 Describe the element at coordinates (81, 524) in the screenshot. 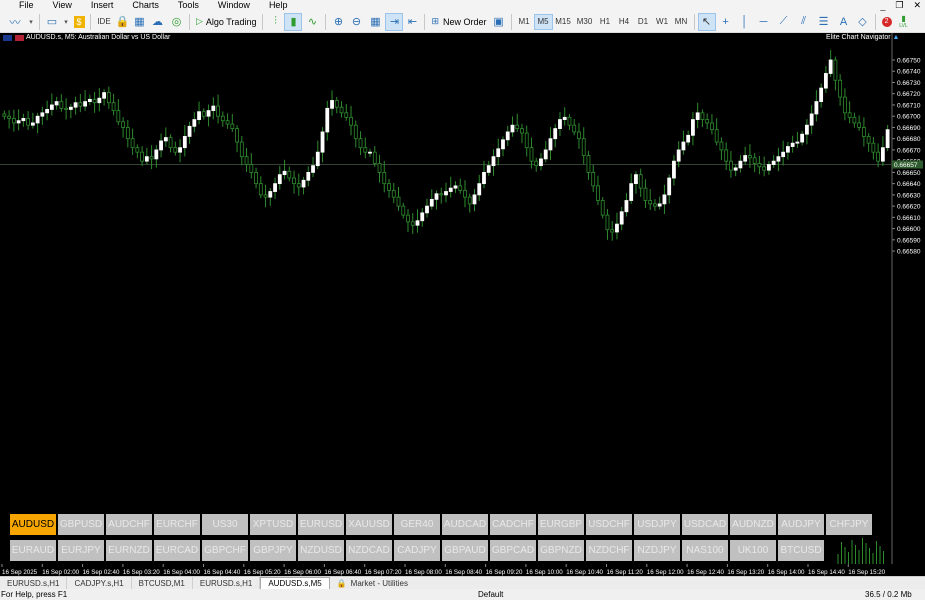

I see `symbol-button-gbpusd: GBPUSD` at that location.